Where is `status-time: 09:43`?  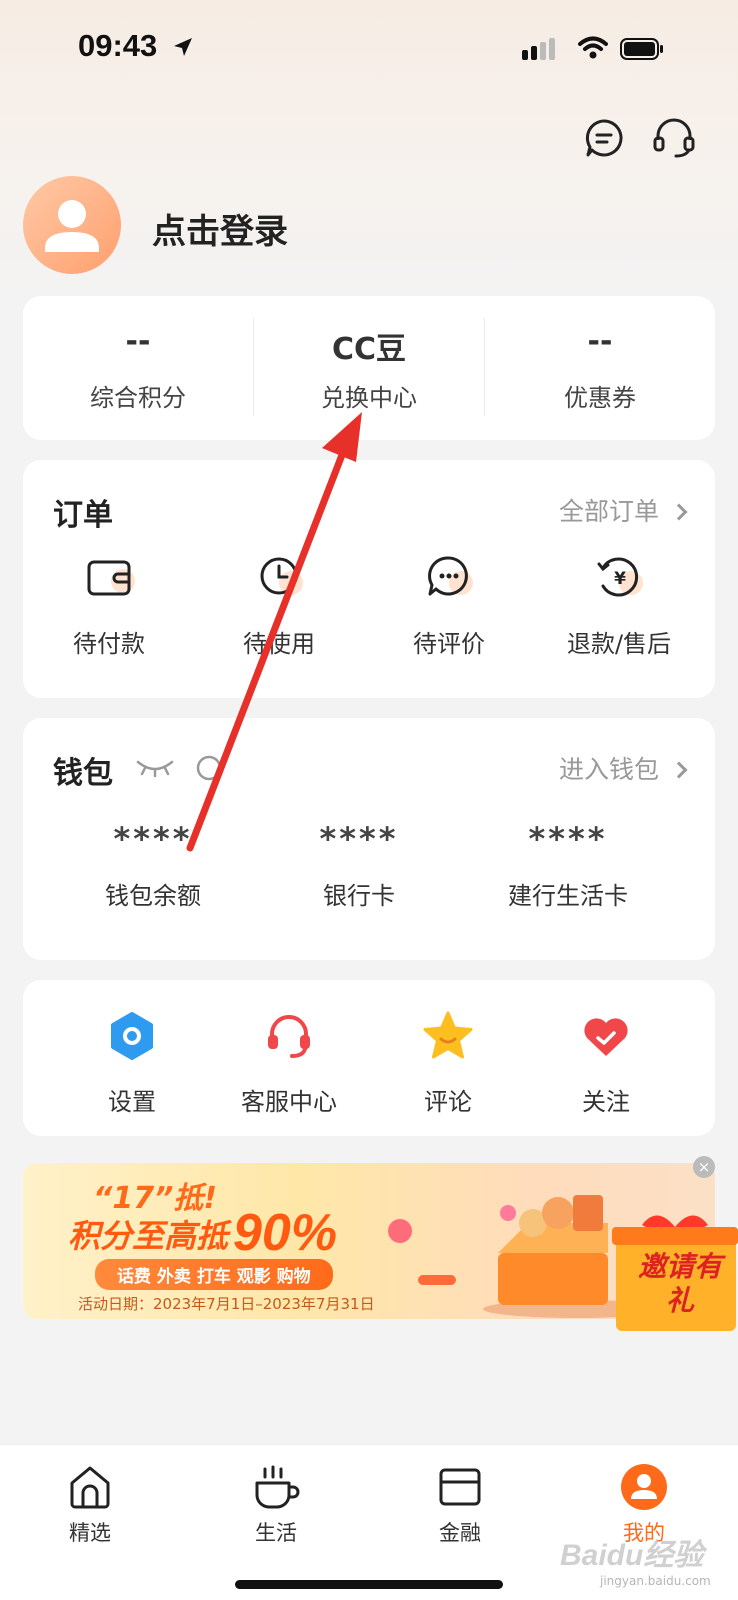 status-time: 09:43 is located at coordinates (118, 45).